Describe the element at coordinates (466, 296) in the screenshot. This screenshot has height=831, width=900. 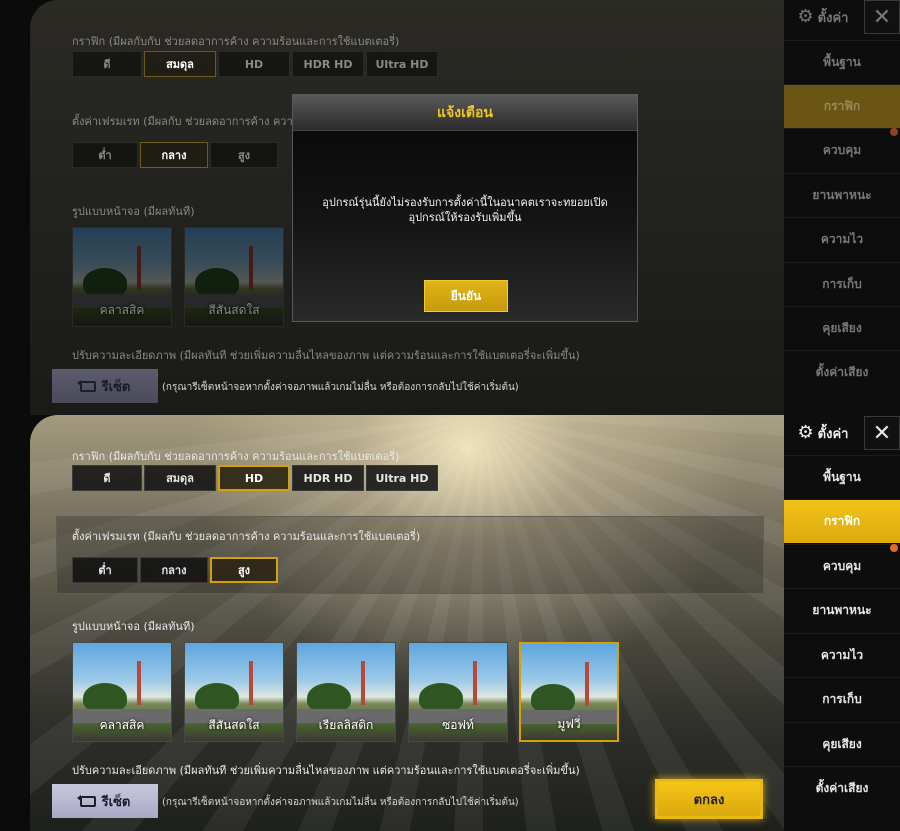
I see `confirm-button: ยืนยัน` at that location.